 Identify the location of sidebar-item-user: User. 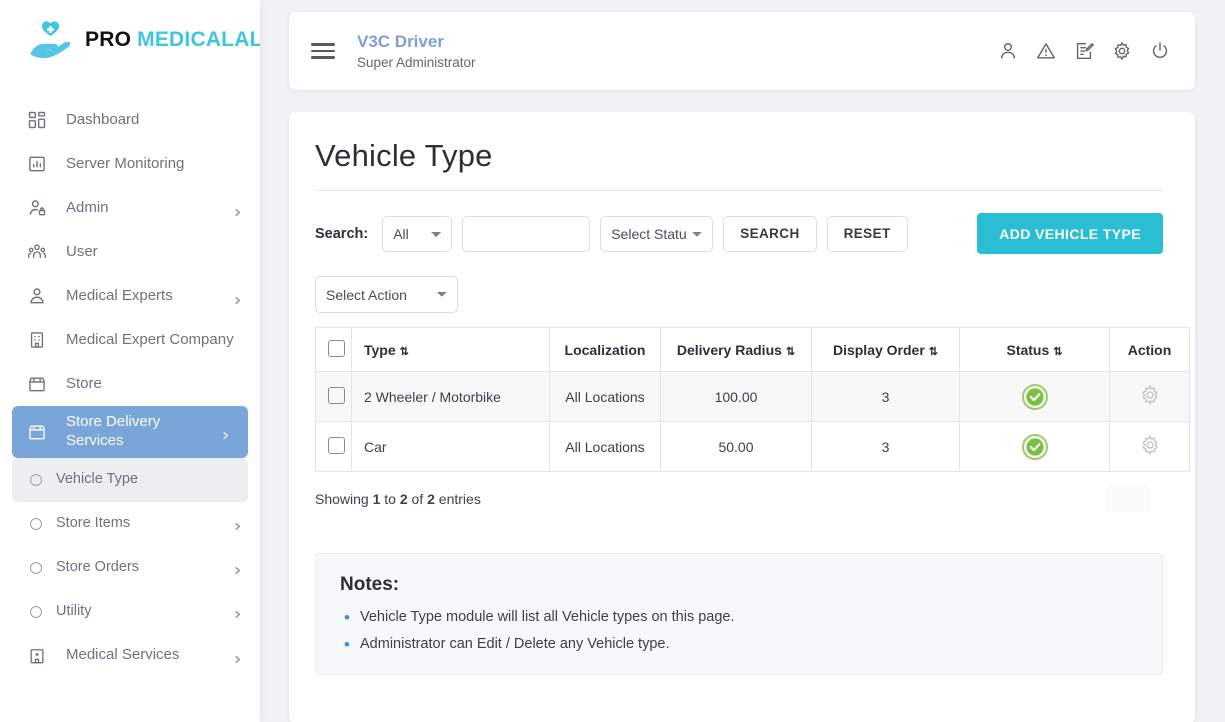
(130, 252).